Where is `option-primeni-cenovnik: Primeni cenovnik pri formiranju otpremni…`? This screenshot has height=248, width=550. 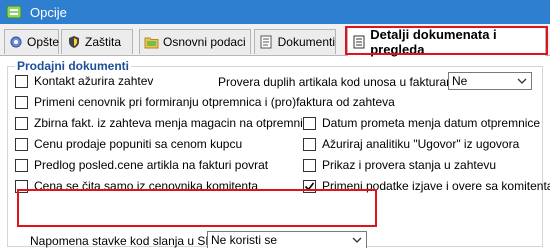
option-primeni-cenovnik: Primeni cenovnik pri formiranju otpremni… is located at coordinates (205, 102).